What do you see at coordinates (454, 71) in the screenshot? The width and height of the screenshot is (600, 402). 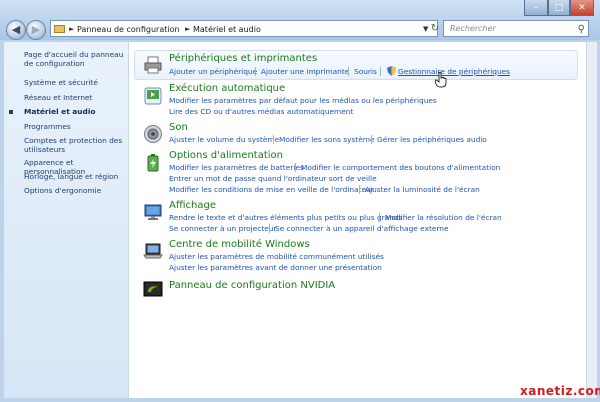 I see `device-manager-link: Gestionnaire de périphériques` at bounding box center [454, 71].